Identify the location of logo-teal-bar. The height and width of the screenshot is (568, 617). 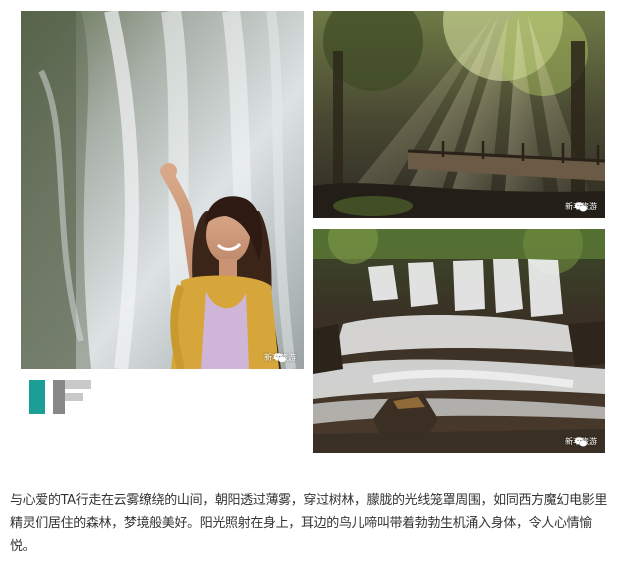
(37, 397).